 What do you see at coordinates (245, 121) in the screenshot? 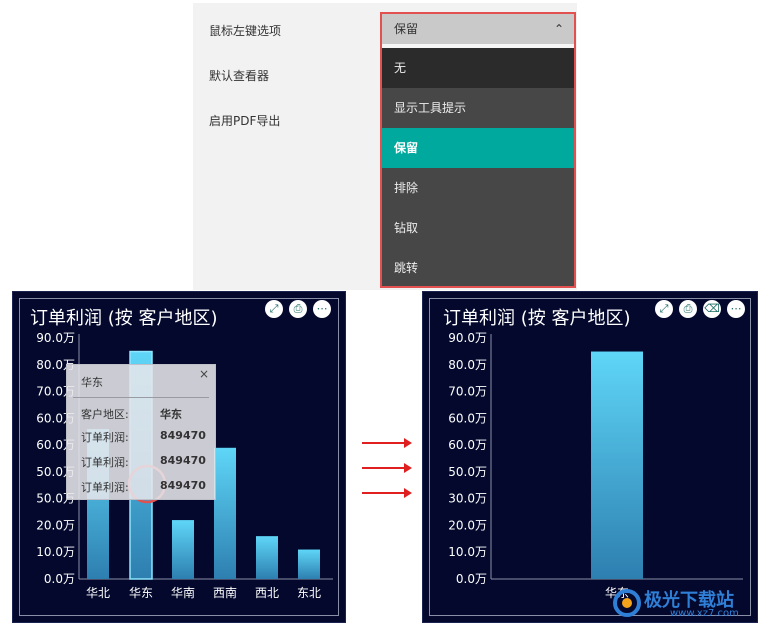
I see `enable-pdf-export-label: 启用PDF导出` at bounding box center [245, 121].